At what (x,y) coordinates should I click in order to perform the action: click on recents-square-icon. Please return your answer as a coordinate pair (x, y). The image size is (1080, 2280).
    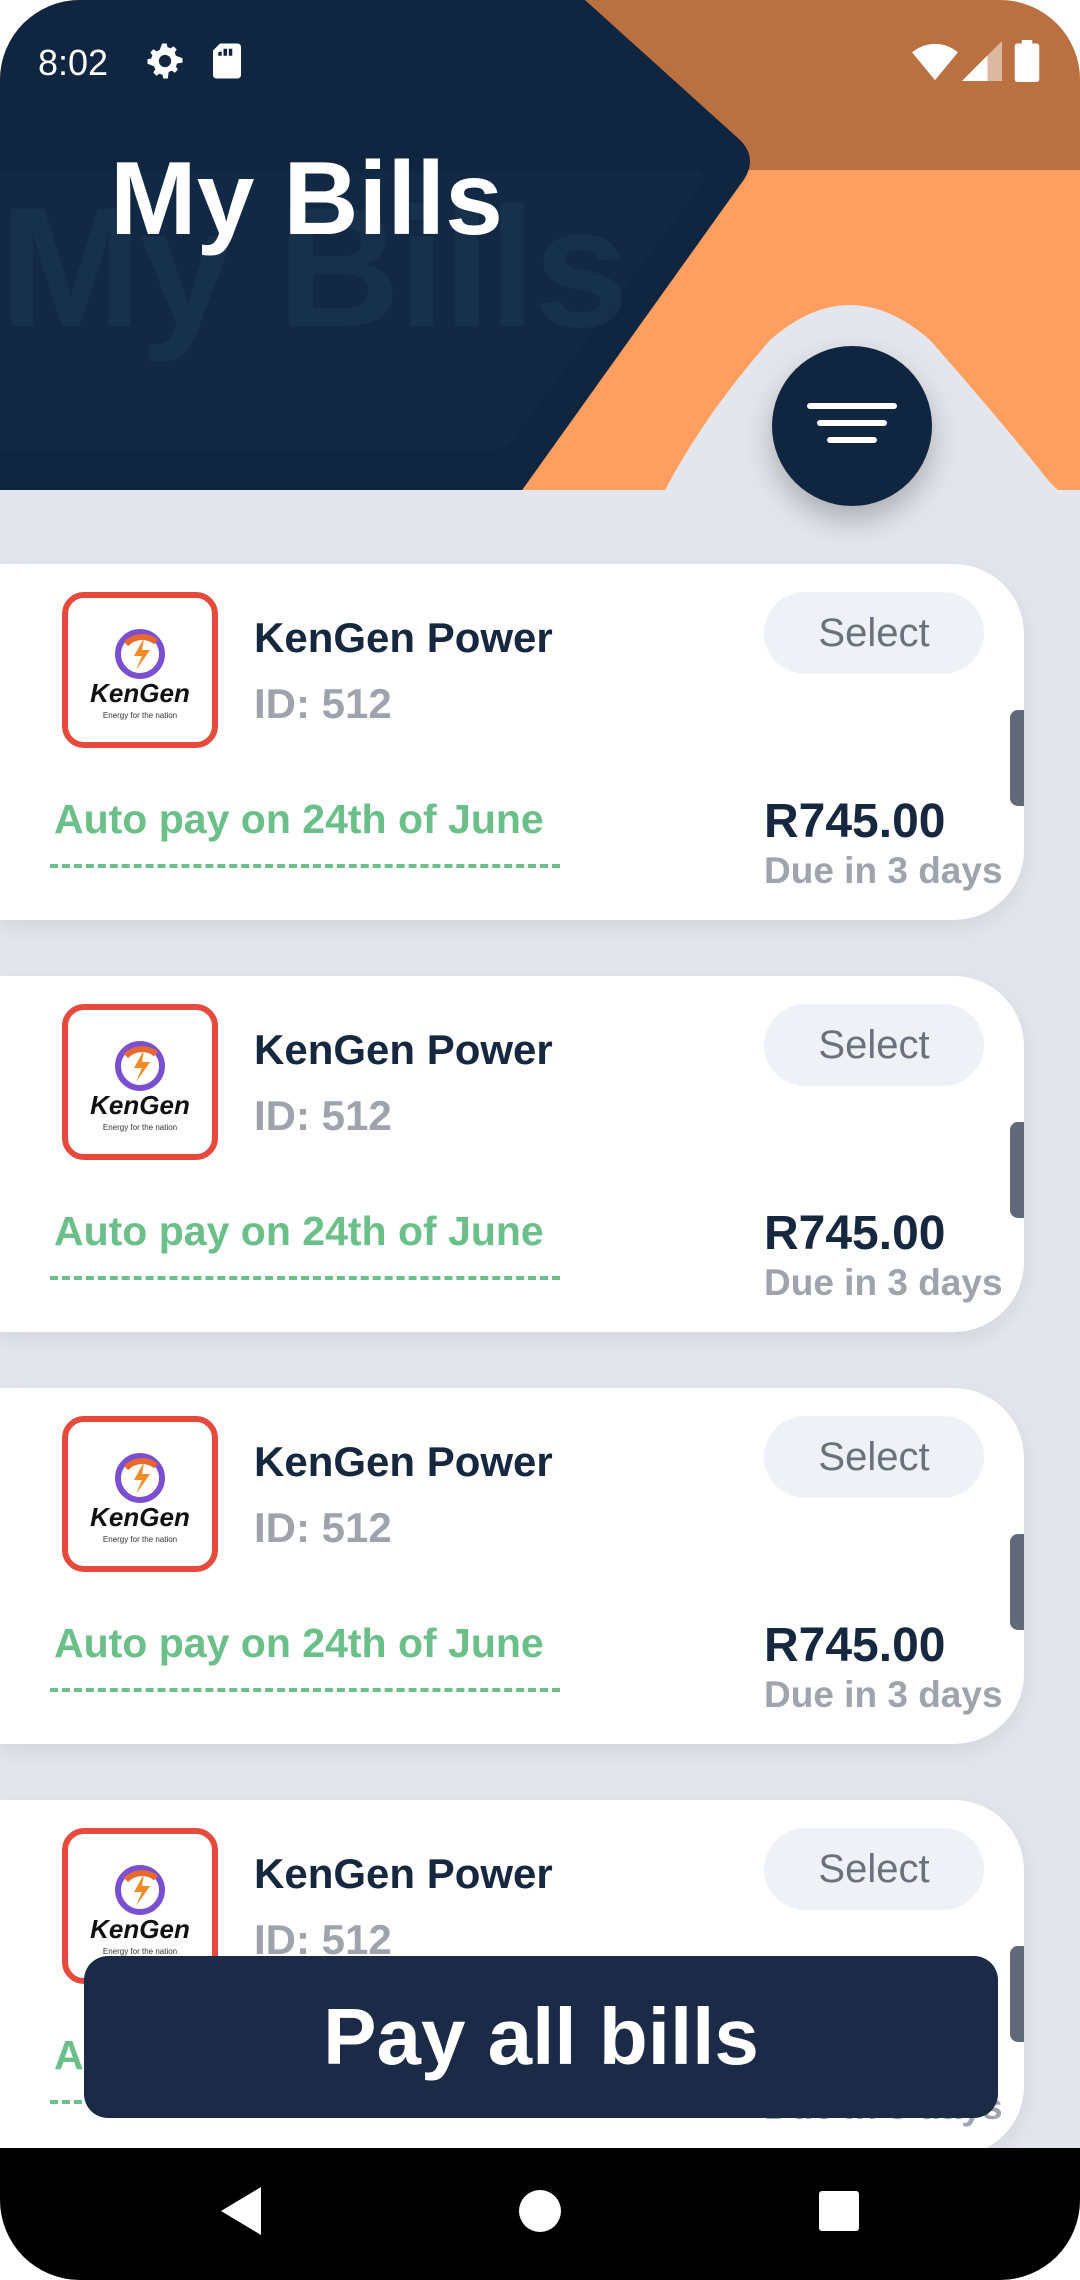
    Looking at the image, I should click on (839, 2213).